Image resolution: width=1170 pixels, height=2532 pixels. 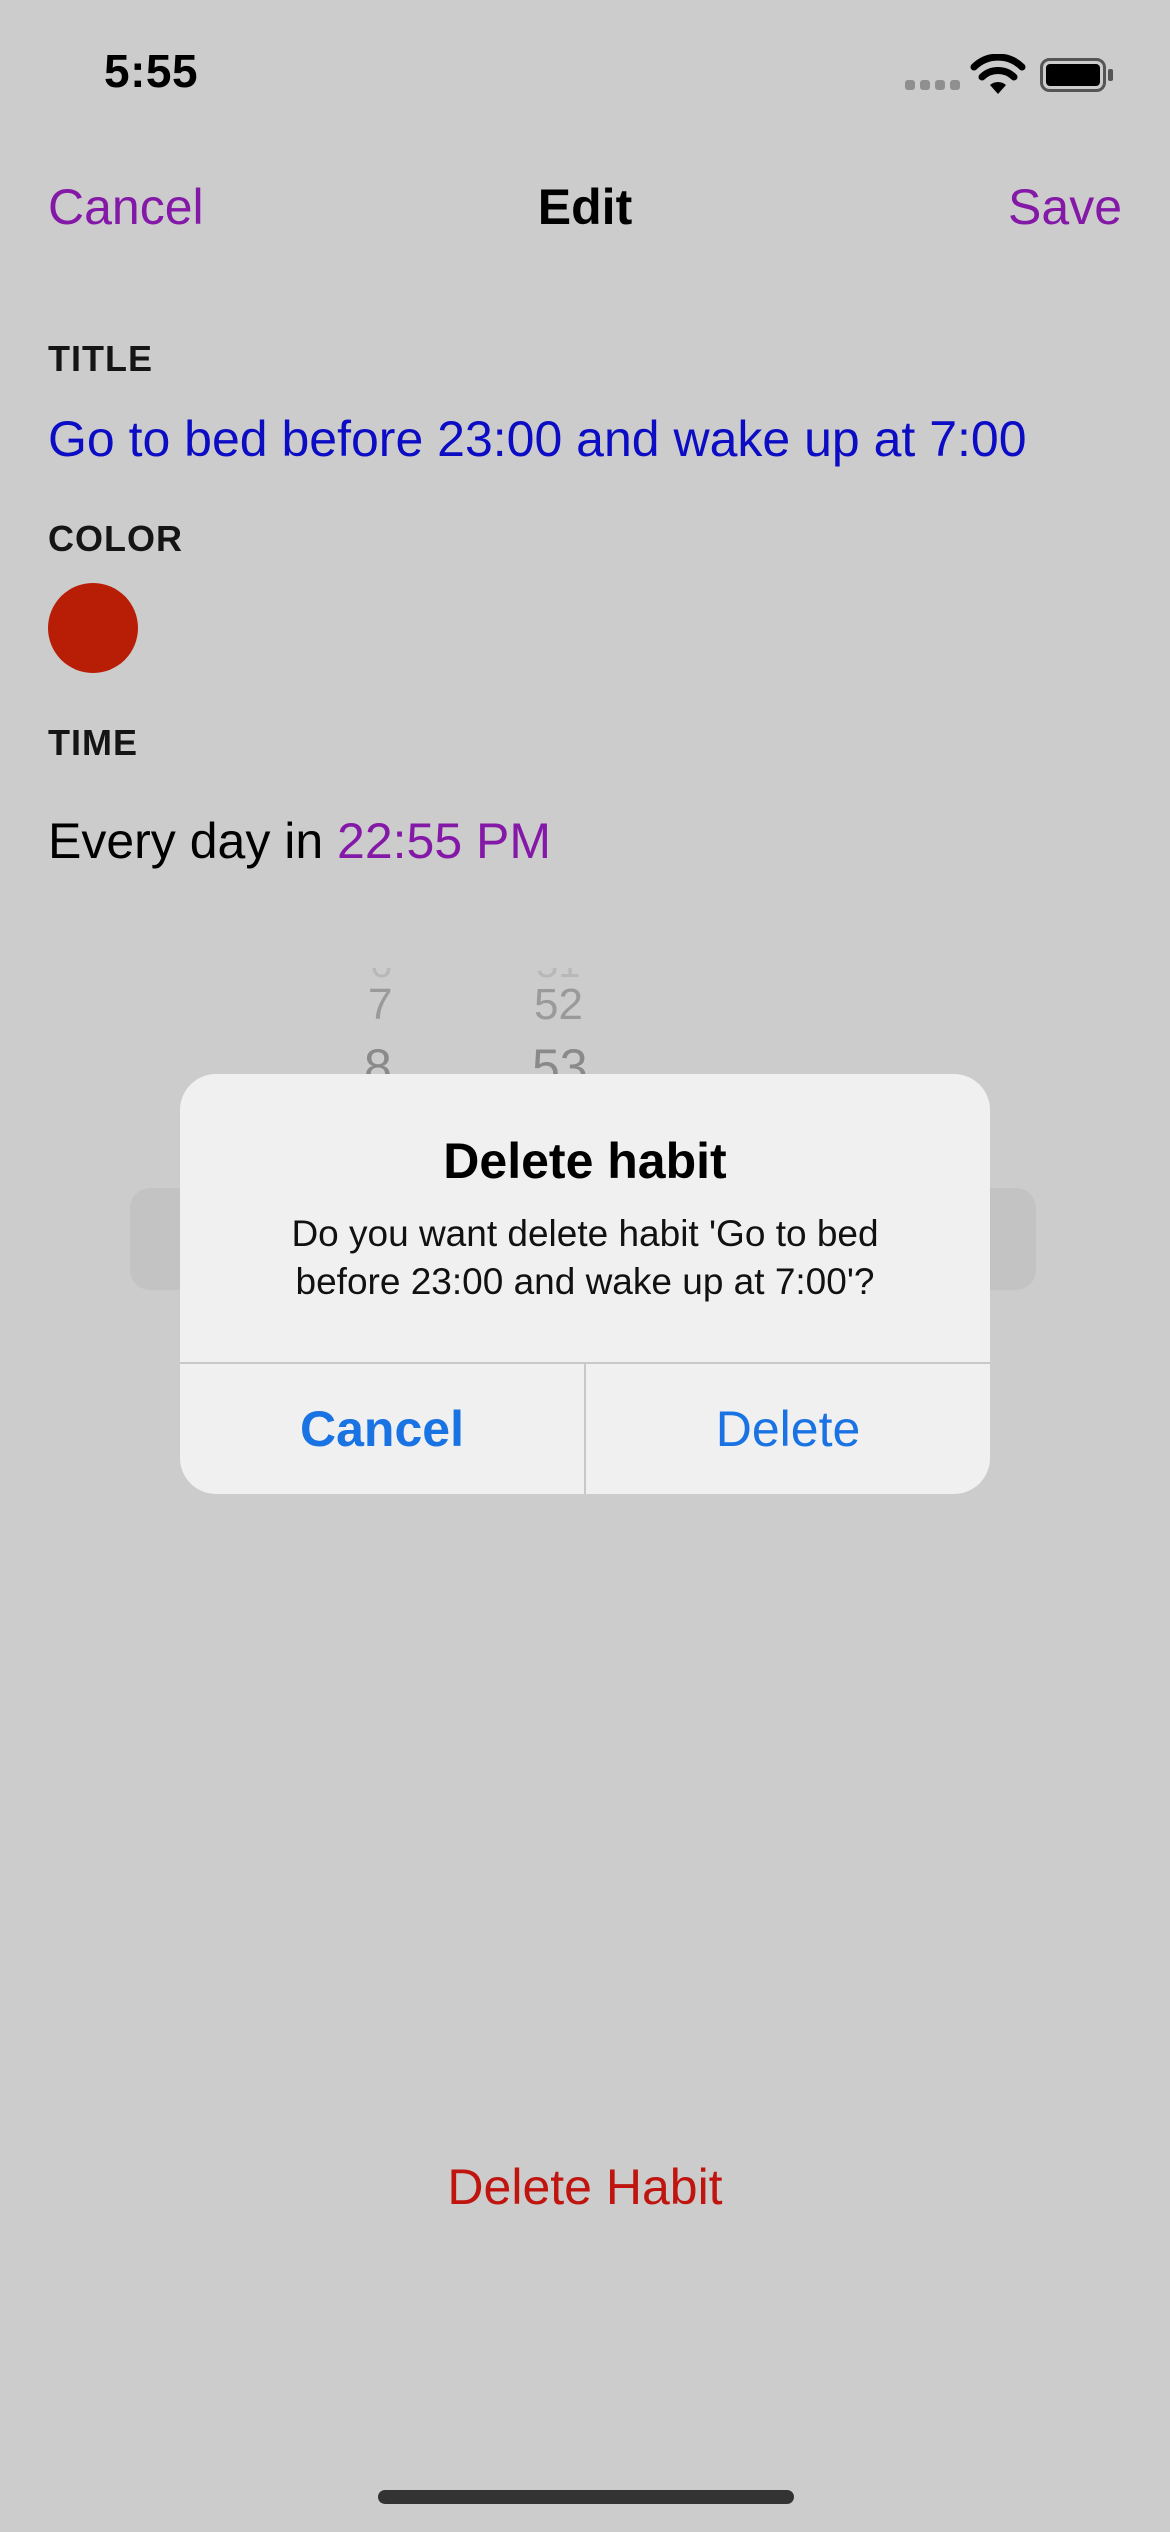 What do you see at coordinates (558, 1004) in the screenshot?
I see `picker-minute: 52` at bounding box center [558, 1004].